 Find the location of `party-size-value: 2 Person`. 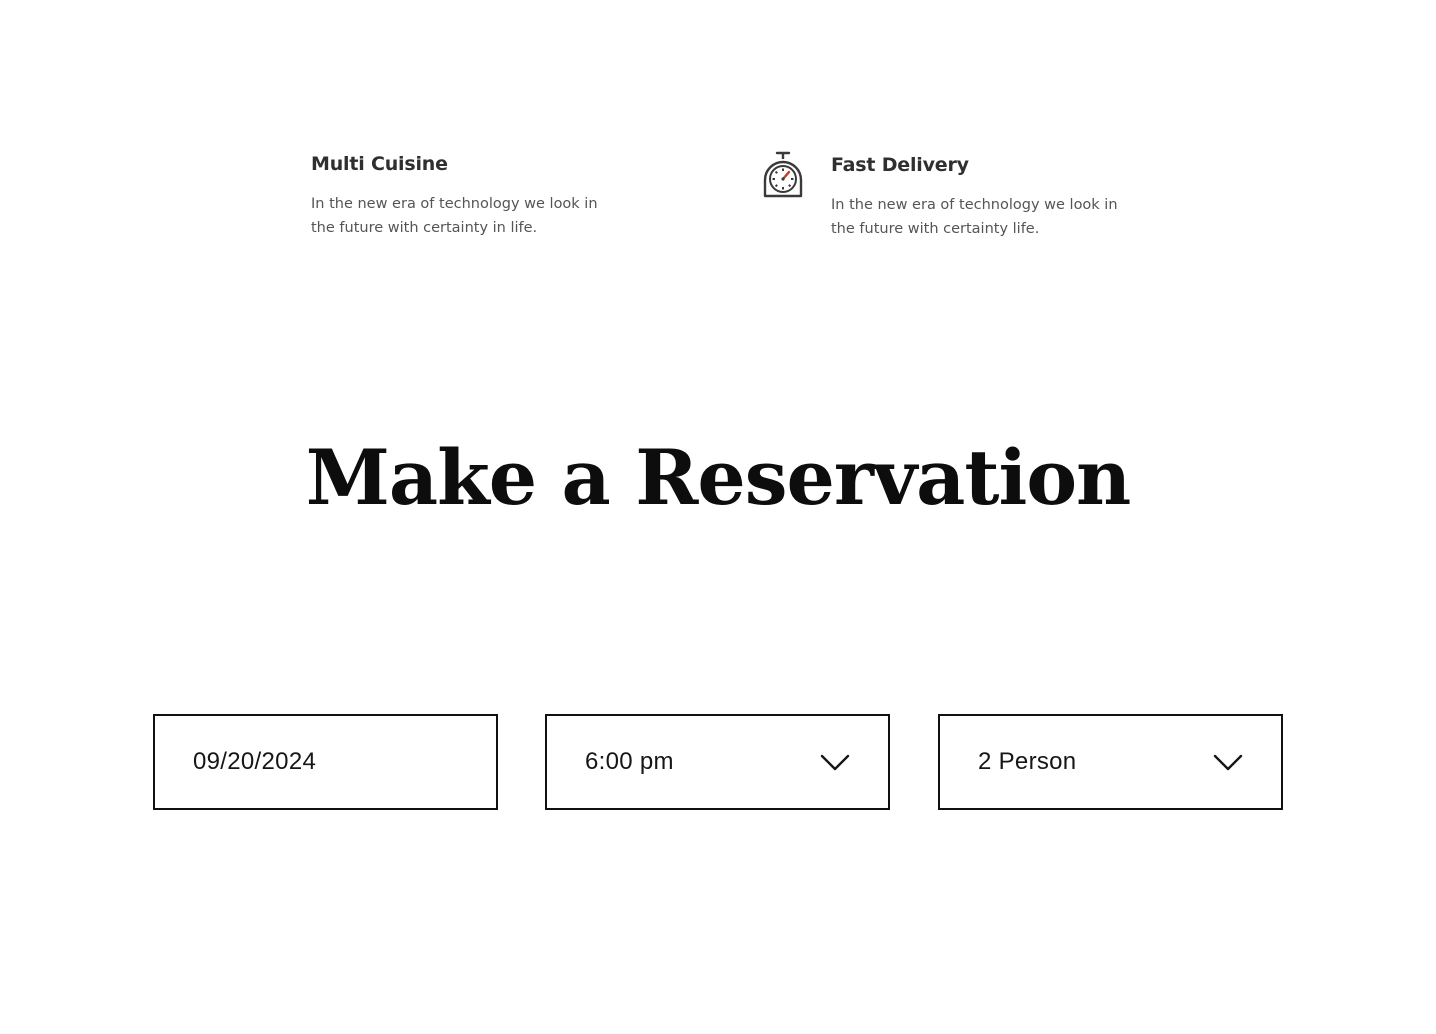

party-size-value: 2 Person is located at coordinates (1027, 761).